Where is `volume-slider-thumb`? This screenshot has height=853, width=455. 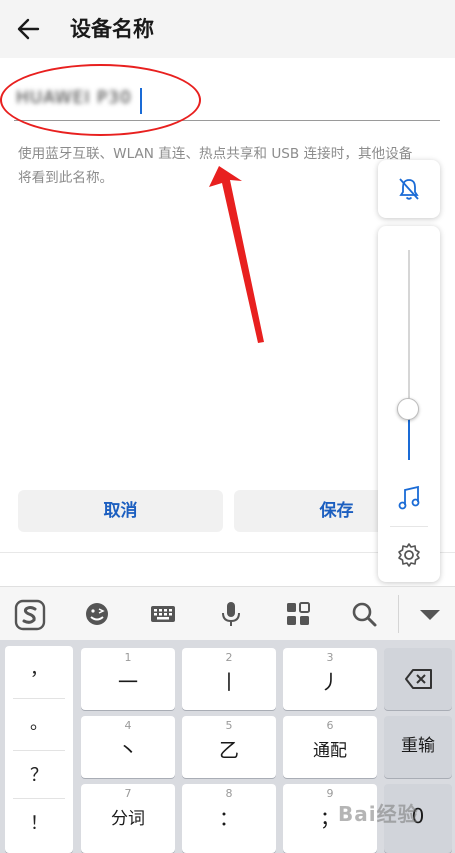
volume-slider-thumb is located at coordinates (408, 408).